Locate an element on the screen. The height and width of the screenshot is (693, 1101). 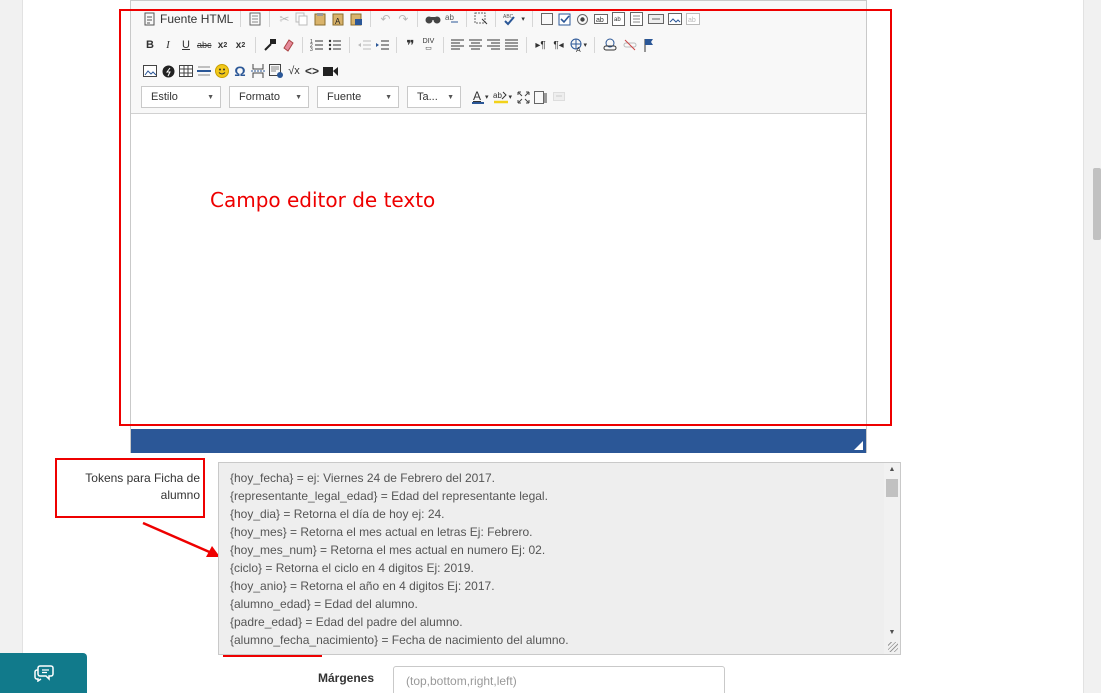
token-line: {alumno_edad} = Edad del alumno. is located at coordinates (324, 604).